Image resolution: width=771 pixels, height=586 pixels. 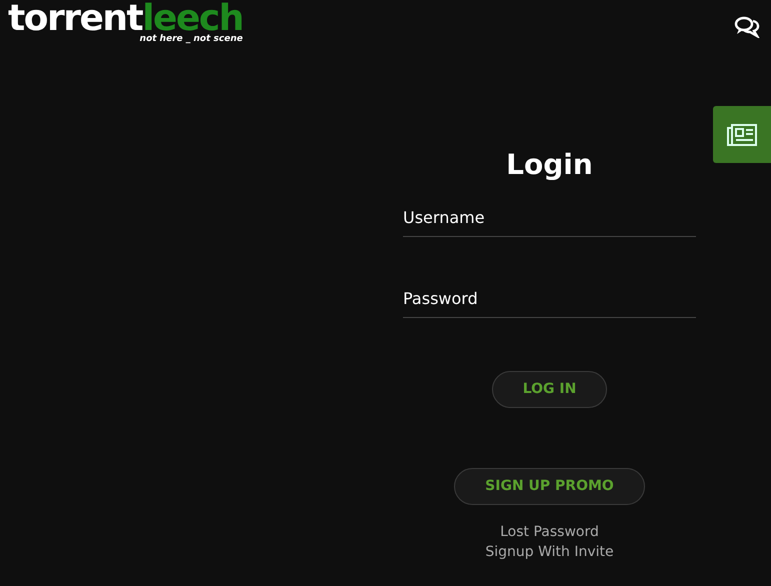 I want to click on signup-invite-link: Signup With Invite, so click(x=549, y=552).